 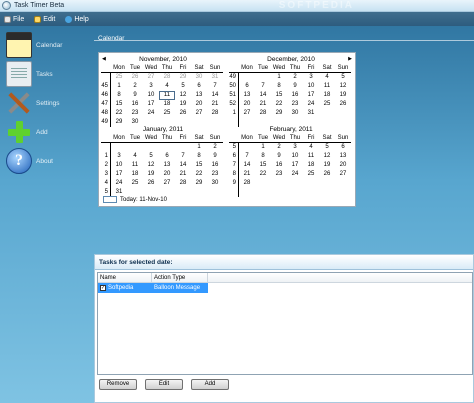 What do you see at coordinates (48, 74) in the screenshot?
I see `sidebar-item-tasks: Tasks` at bounding box center [48, 74].